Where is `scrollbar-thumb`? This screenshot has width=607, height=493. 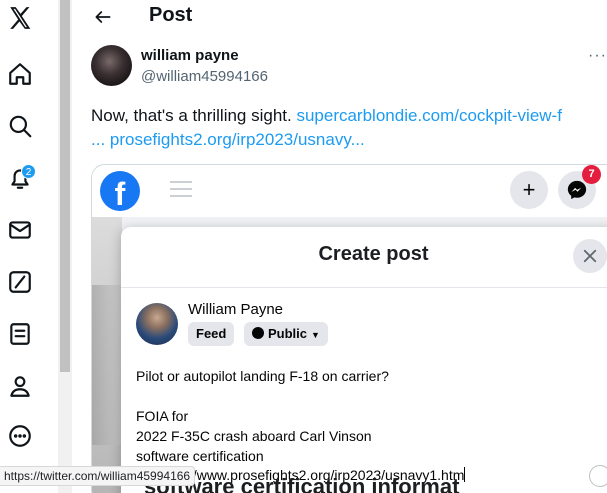 scrollbar-thumb is located at coordinates (65, 186).